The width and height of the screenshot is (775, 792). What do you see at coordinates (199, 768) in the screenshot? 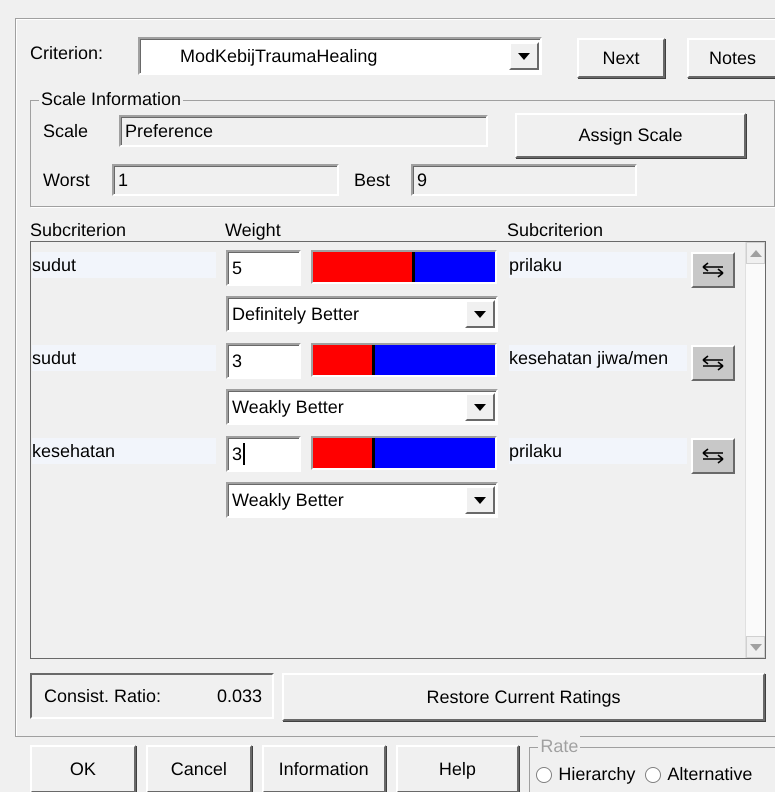
I see `dialog-button: Cancel` at bounding box center [199, 768].